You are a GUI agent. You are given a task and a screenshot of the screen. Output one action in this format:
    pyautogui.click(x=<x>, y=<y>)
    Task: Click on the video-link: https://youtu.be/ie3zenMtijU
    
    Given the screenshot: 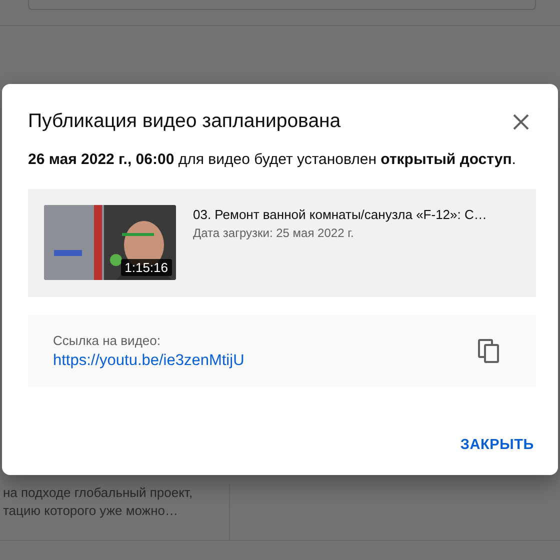 What is the action you would take?
    pyautogui.click(x=148, y=361)
    